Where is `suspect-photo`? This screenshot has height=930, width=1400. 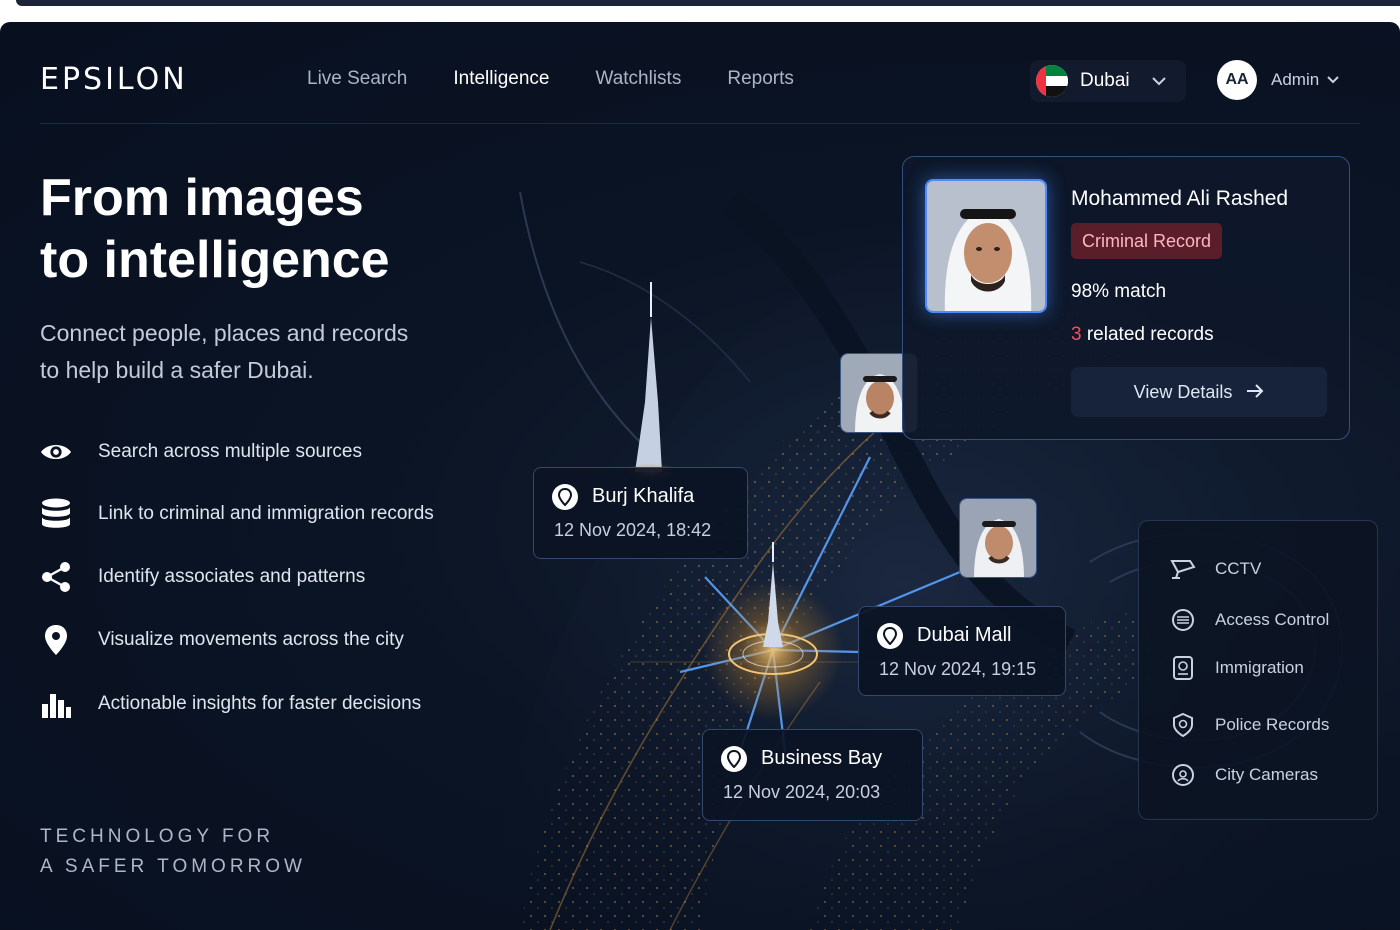 suspect-photo is located at coordinates (986, 246).